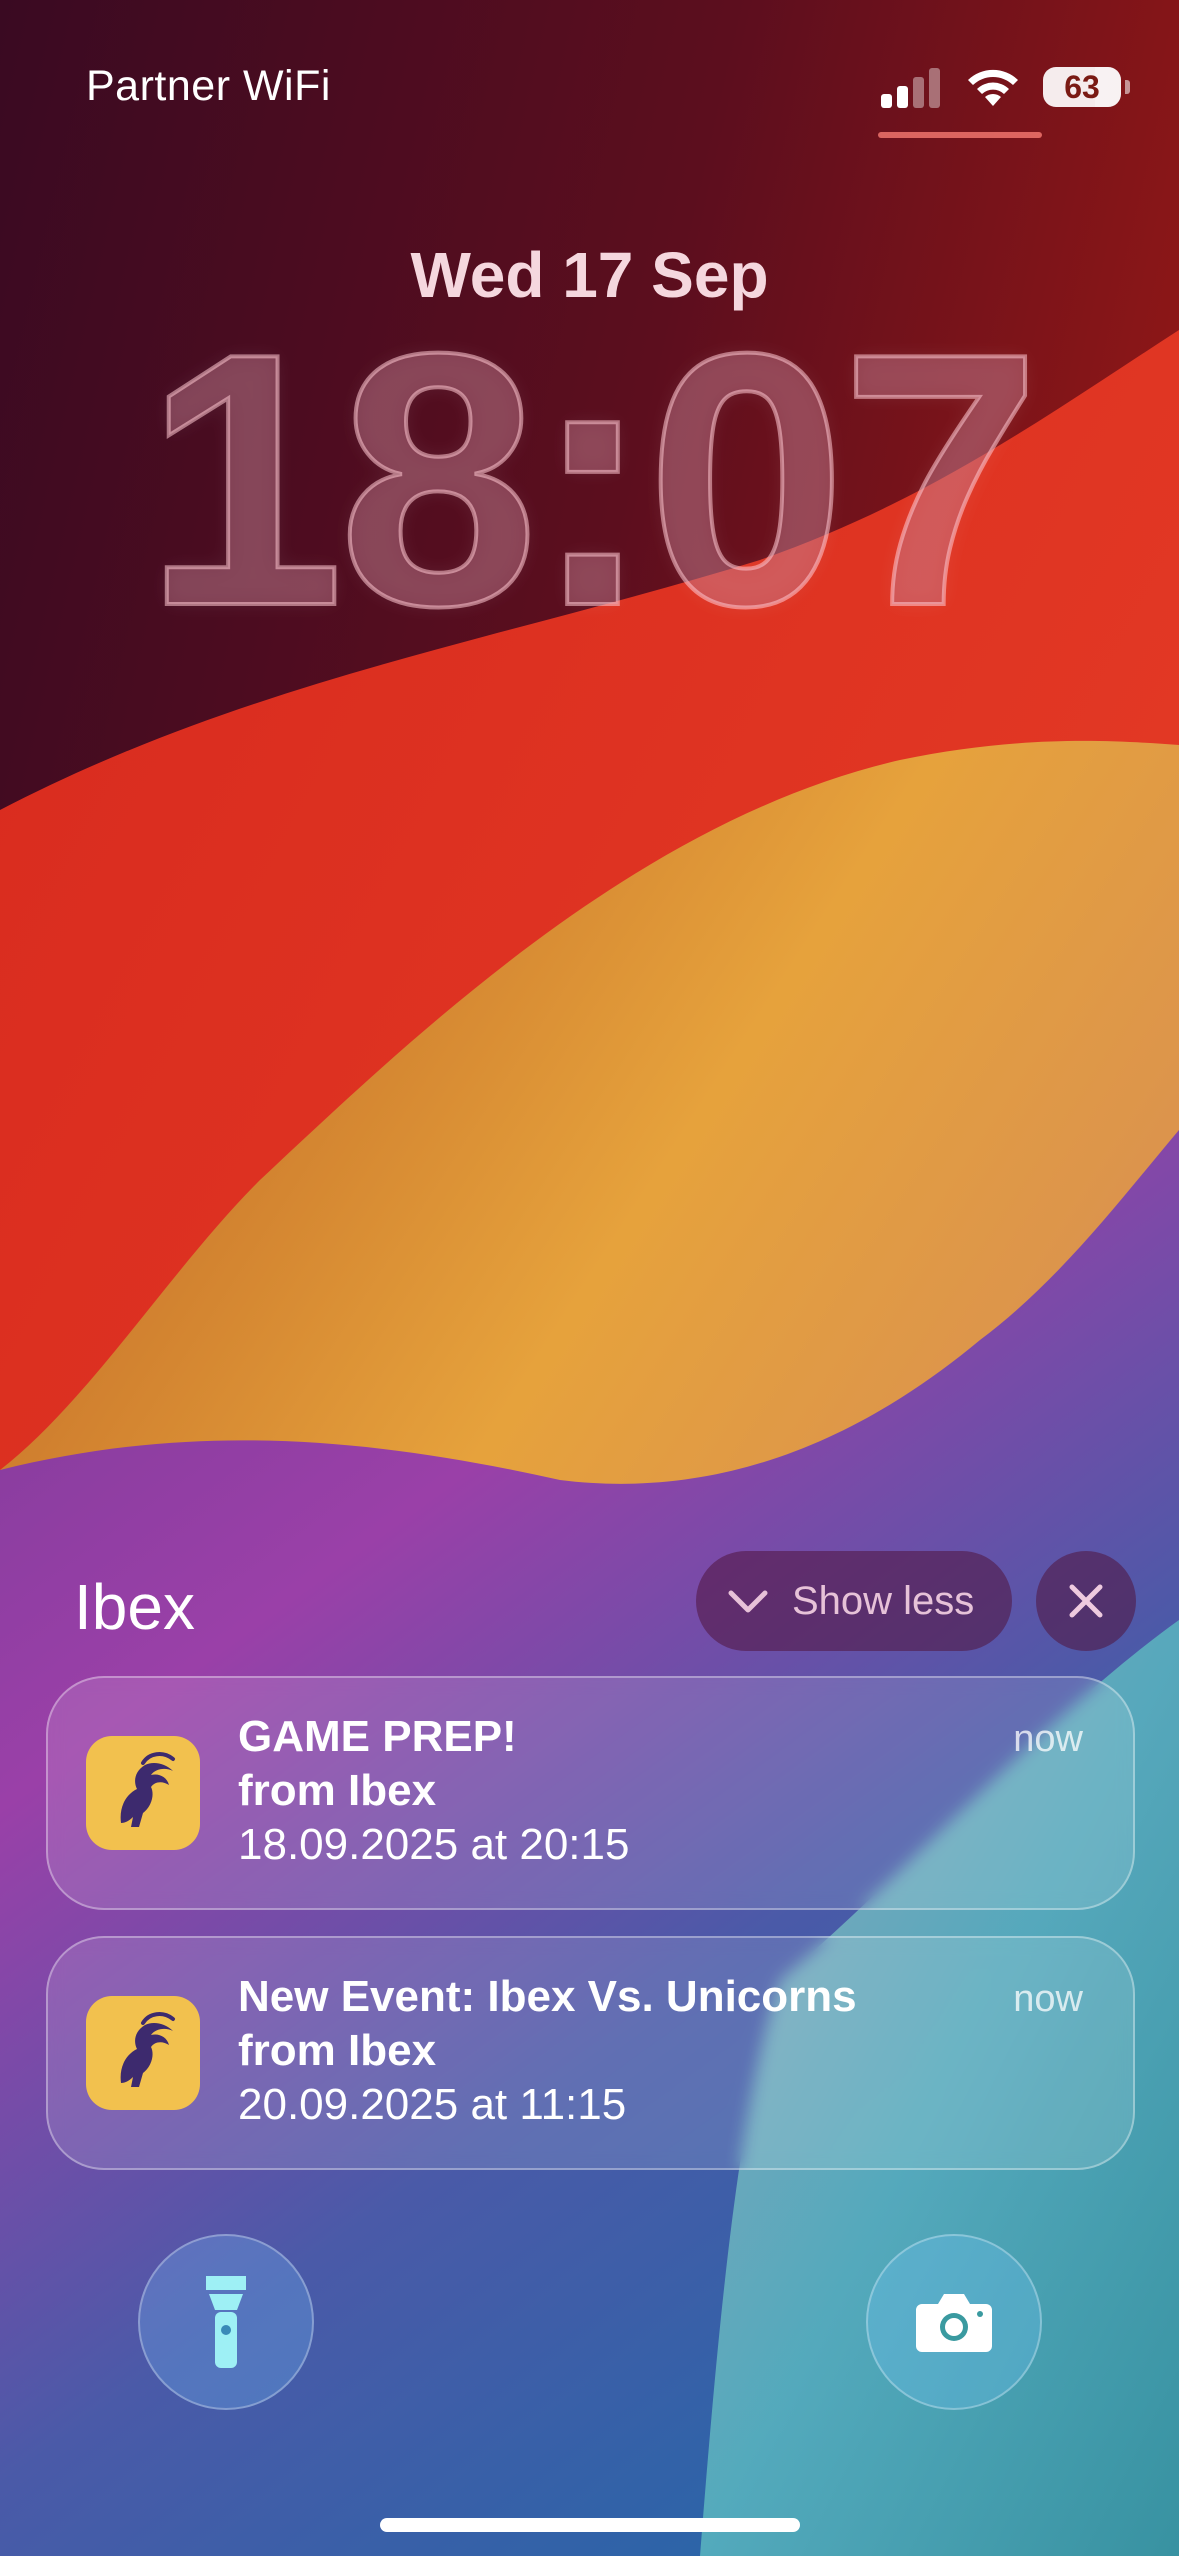  I want to click on battery-icon: 63, so click(1086, 87).